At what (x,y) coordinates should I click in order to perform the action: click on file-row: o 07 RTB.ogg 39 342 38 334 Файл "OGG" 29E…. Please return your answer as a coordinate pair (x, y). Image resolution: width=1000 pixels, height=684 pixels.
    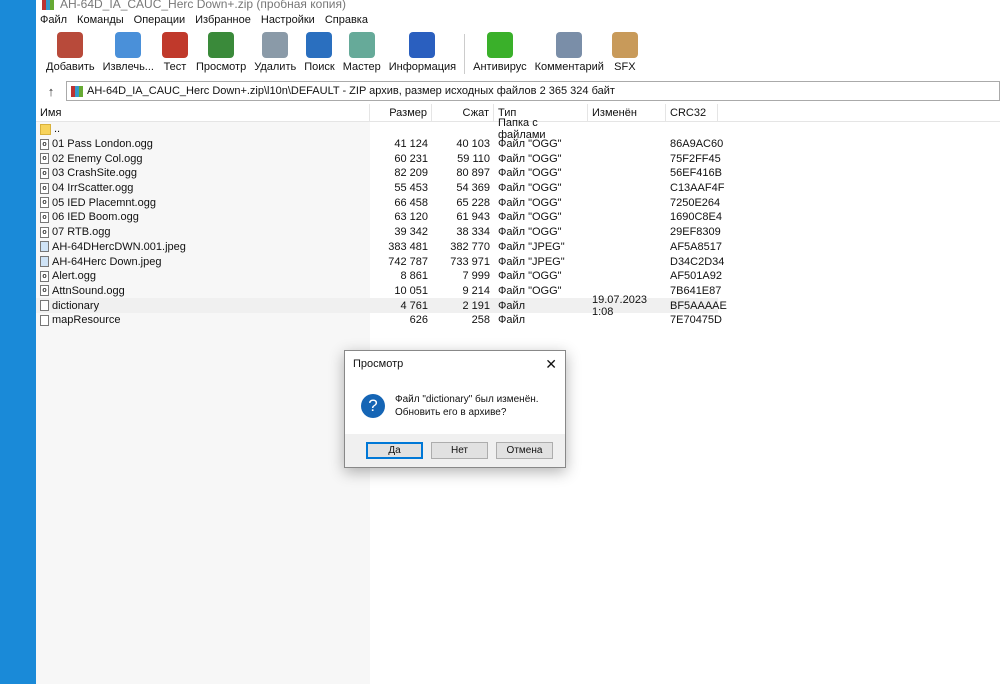
    Looking at the image, I should click on (518, 232).